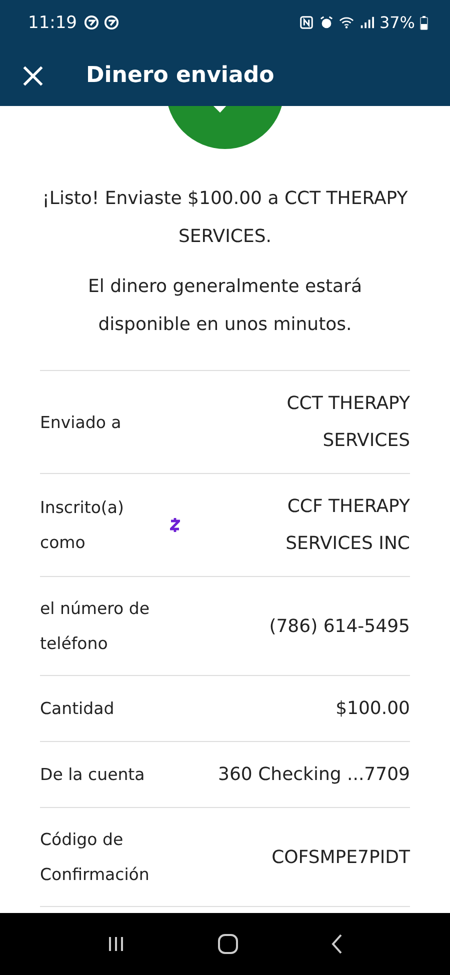 This screenshot has height=975, width=450. Describe the element at coordinates (81, 423) in the screenshot. I see `detail-label: Enviado a` at that location.